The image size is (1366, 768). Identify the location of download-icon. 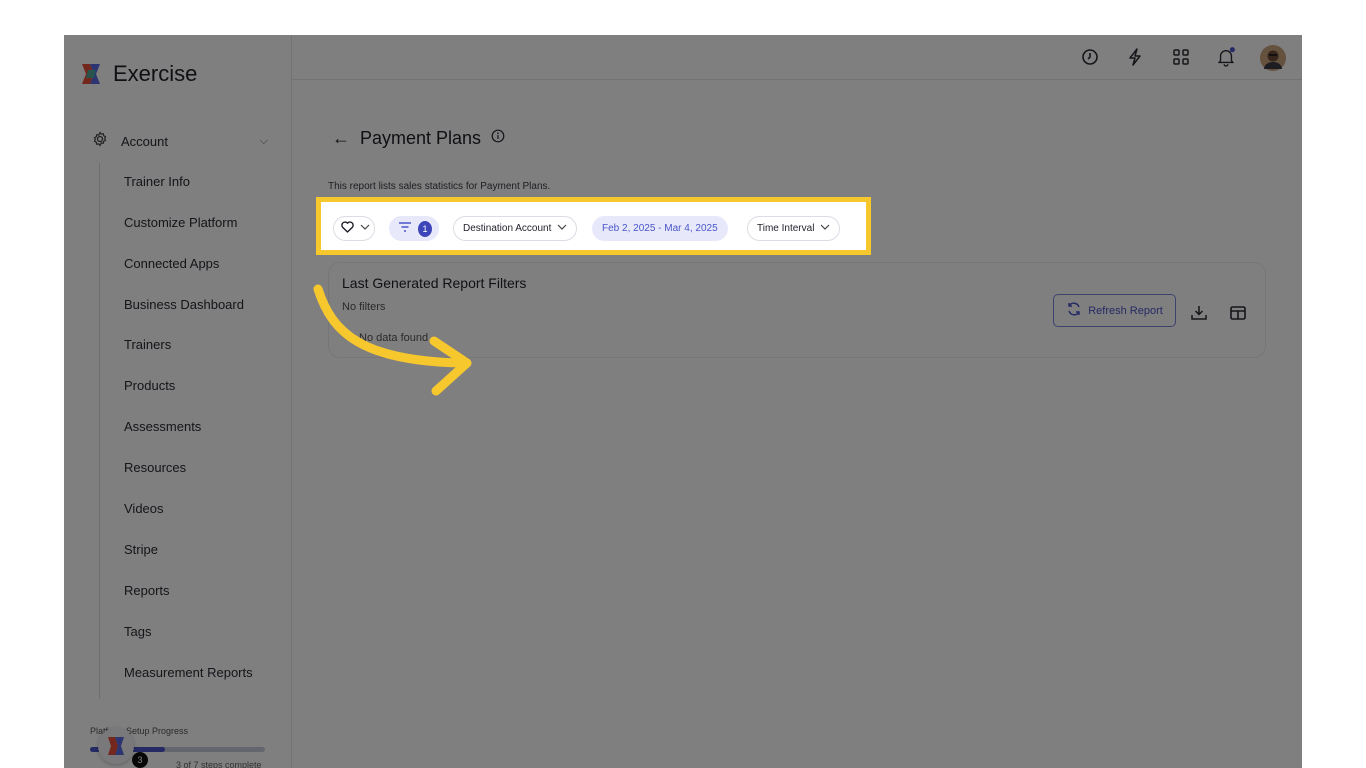
(1199, 313).